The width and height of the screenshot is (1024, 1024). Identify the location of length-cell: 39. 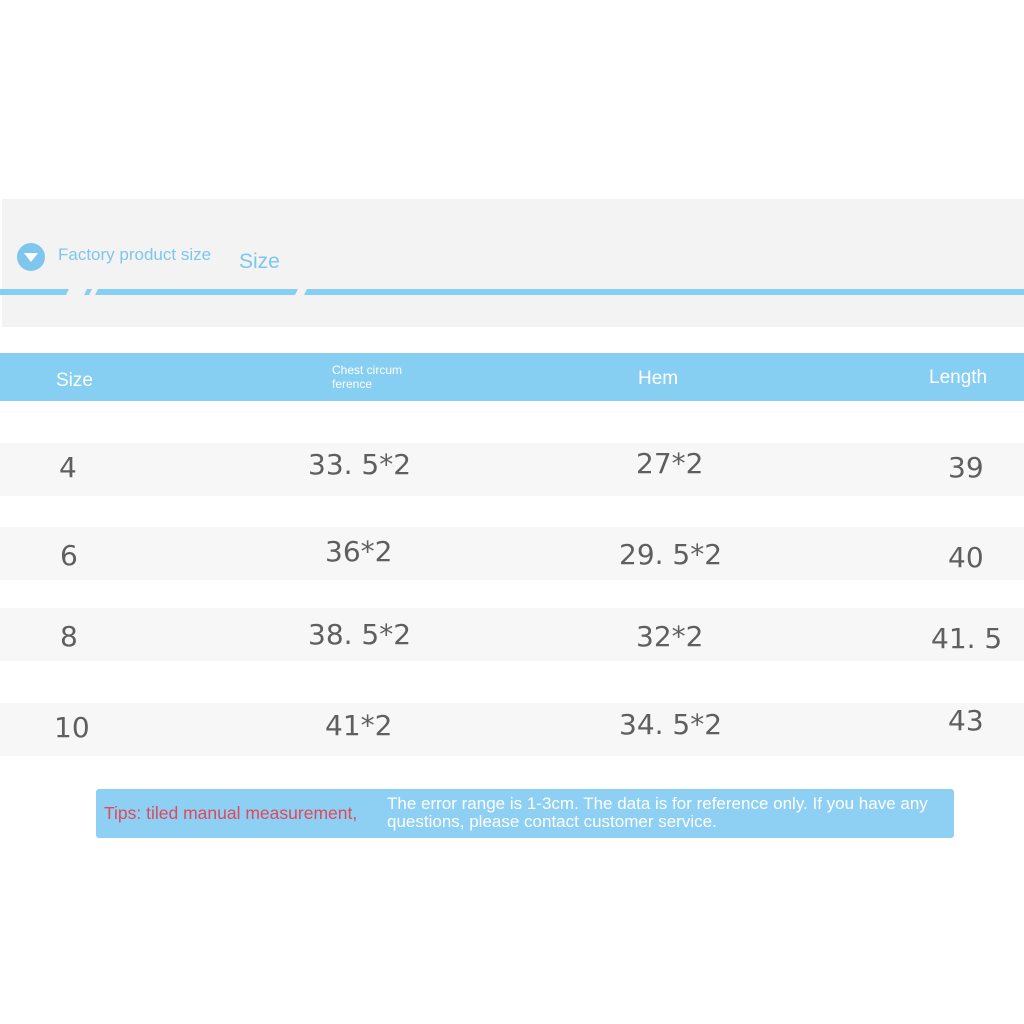
(966, 467).